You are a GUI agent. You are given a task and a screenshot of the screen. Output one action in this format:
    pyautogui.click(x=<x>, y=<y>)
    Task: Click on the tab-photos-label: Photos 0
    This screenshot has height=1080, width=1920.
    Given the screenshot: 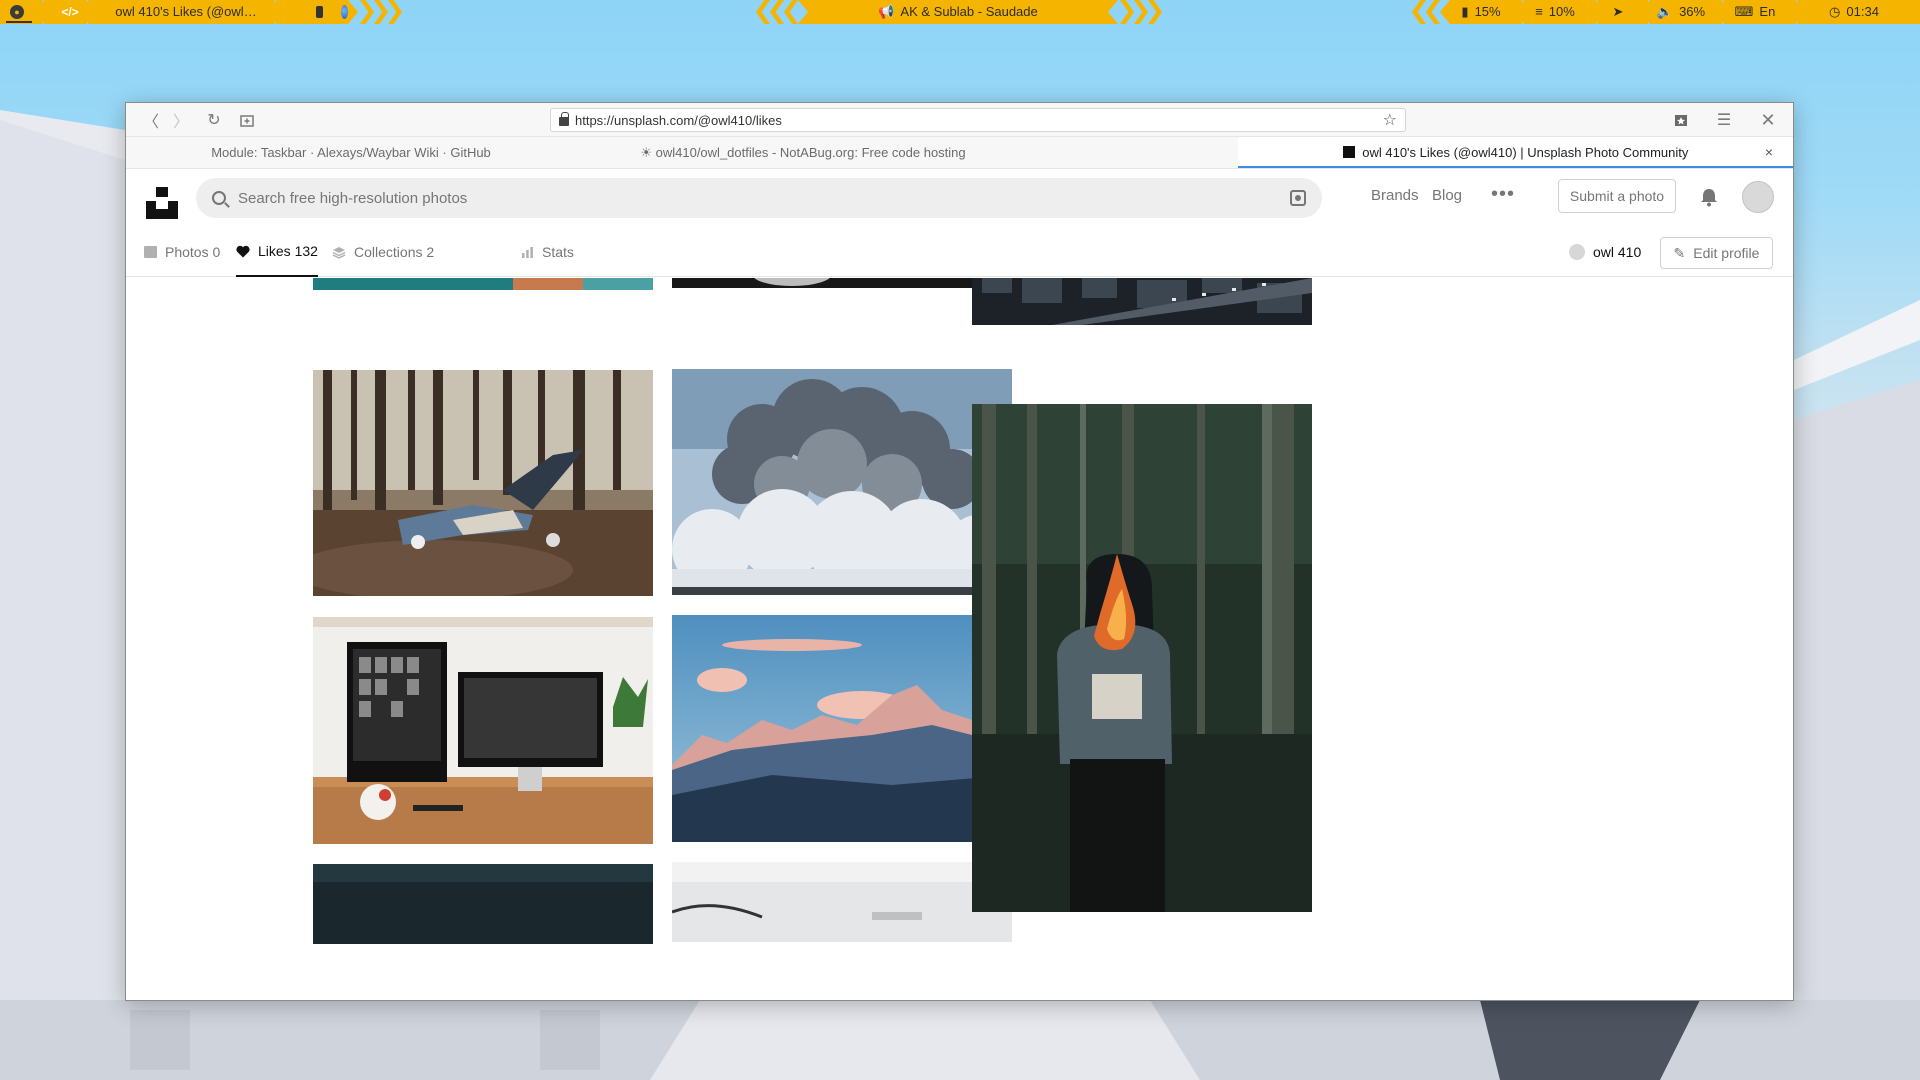 What is the action you would take?
    pyautogui.click(x=193, y=252)
    